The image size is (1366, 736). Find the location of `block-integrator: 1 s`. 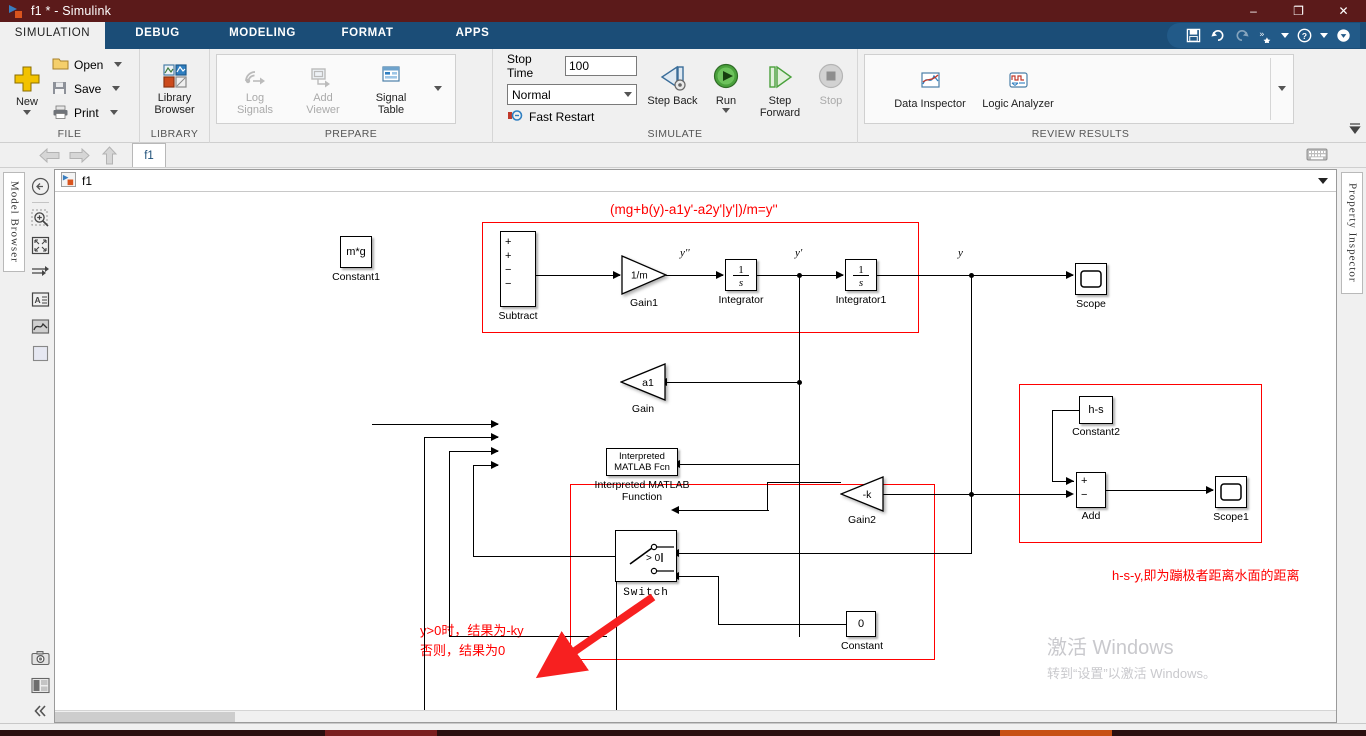

block-integrator: 1 s is located at coordinates (741, 275).